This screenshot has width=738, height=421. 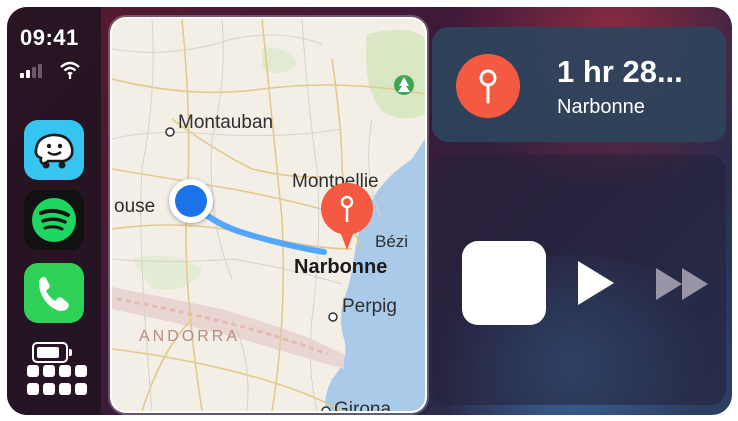 What do you see at coordinates (190, 336) in the screenshot?
I see `map-label-andorra: ANDORRA` at bounding box center [190, 336].